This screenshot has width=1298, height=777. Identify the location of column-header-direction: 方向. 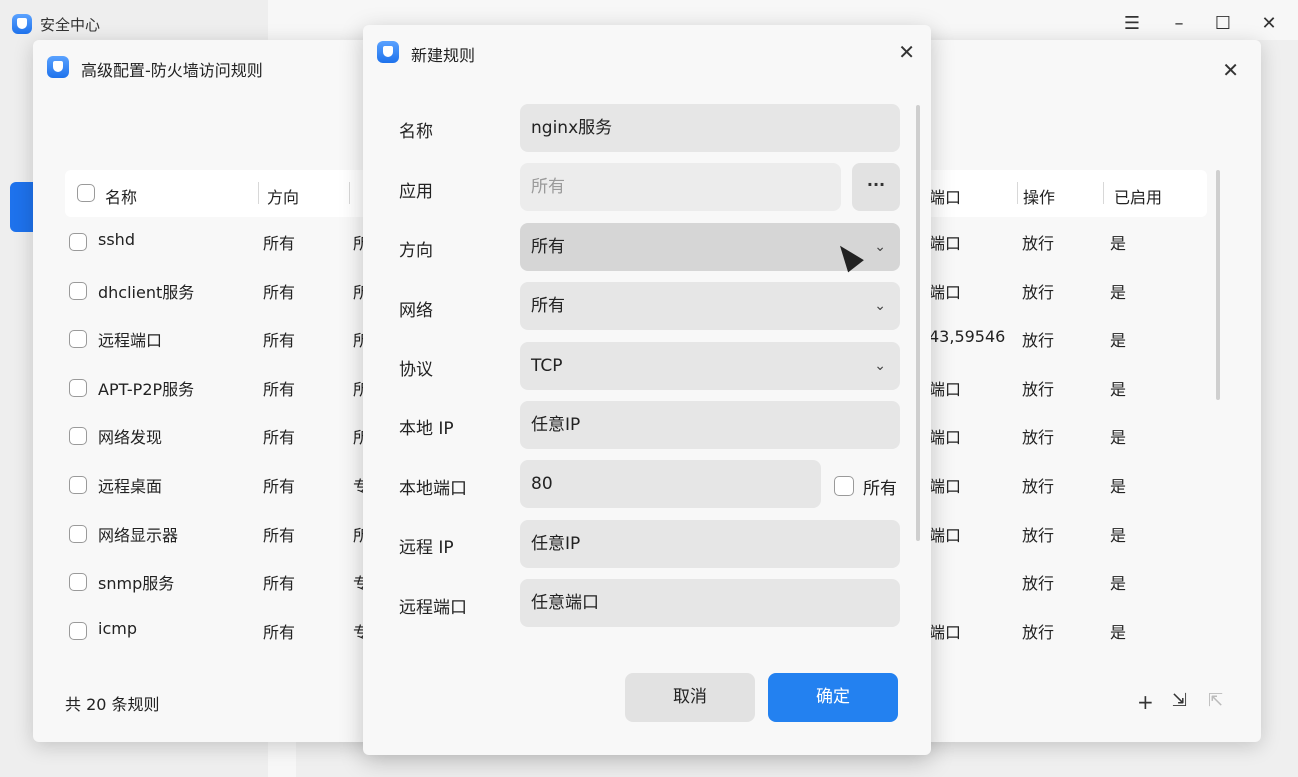
(283, 196).